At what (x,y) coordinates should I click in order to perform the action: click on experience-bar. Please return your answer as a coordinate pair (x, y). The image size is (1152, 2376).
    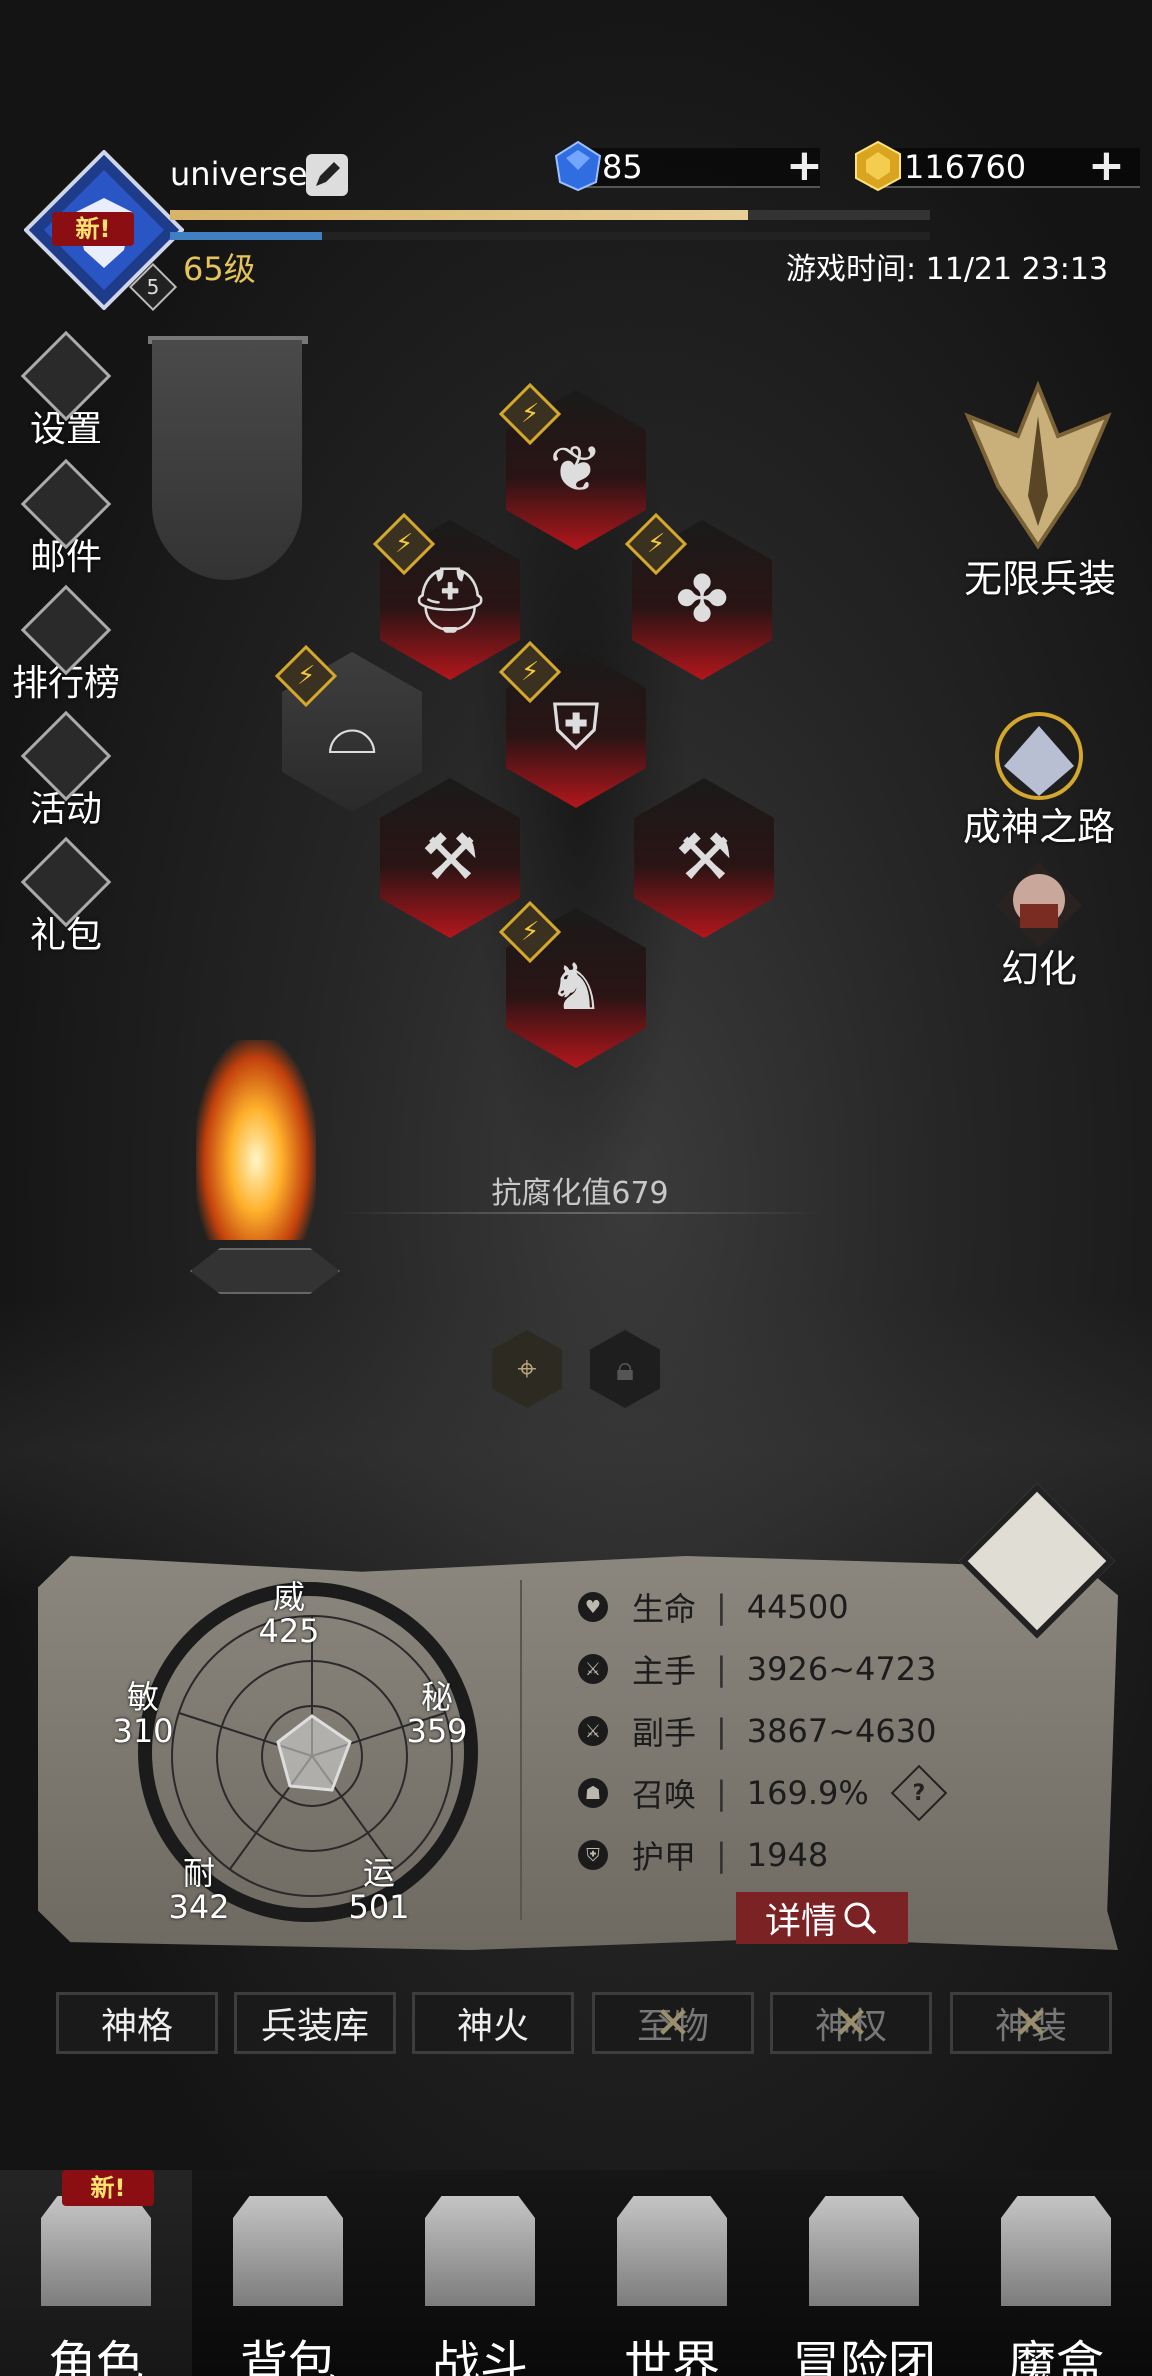
    Looking at the image, I should click on (550, 215).